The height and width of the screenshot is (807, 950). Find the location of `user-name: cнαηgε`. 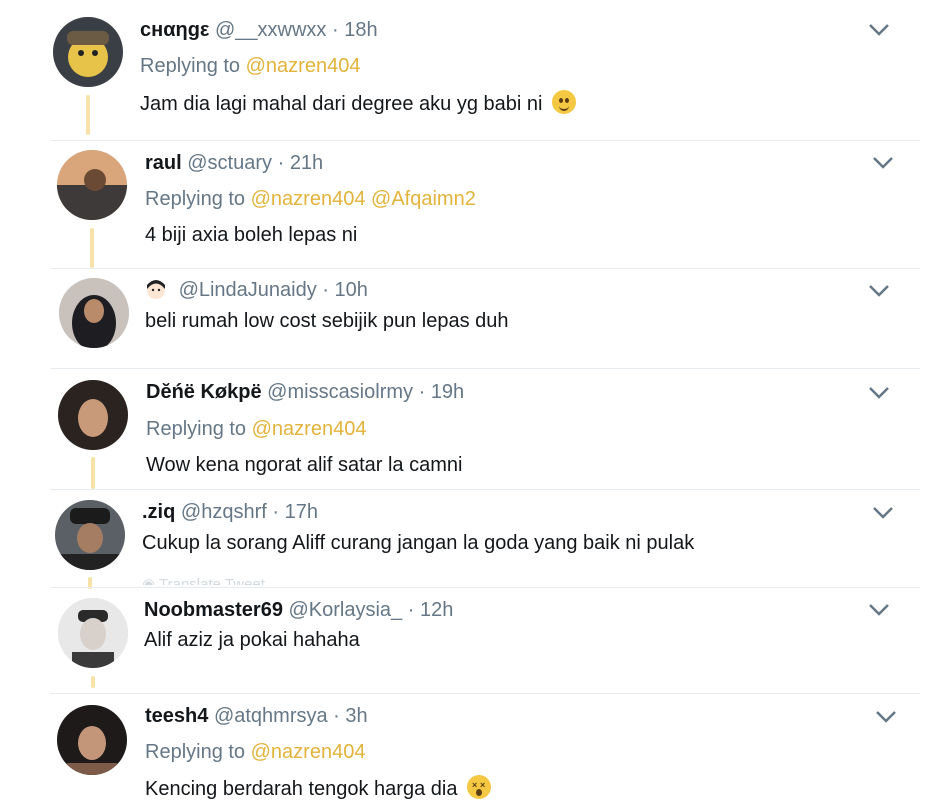

user-name: cнαηgε is located at coordinates (174, 30).